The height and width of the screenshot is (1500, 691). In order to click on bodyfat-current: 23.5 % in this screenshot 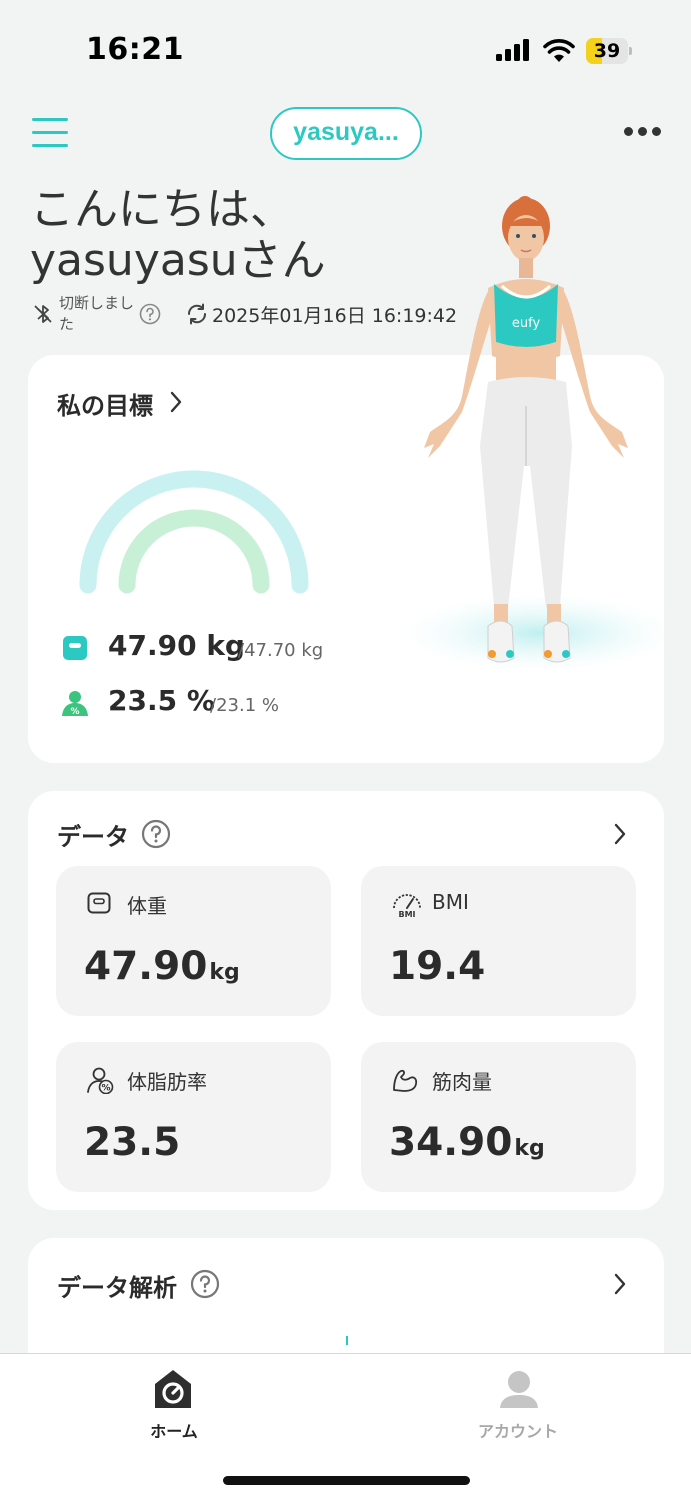, I will do `click(161, 700)`.